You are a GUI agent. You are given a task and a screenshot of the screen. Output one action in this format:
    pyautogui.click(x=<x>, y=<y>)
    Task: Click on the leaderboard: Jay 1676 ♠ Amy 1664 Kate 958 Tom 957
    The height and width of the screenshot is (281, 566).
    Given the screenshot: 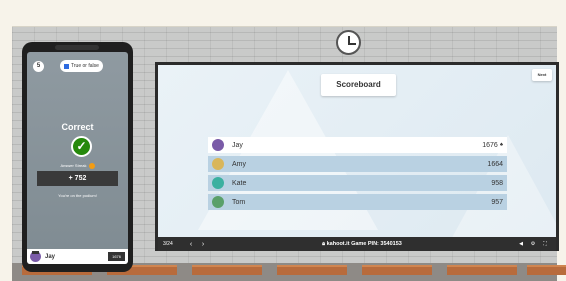 What is the action you would take?
    pyautogui.click(x=357, y=175)
    